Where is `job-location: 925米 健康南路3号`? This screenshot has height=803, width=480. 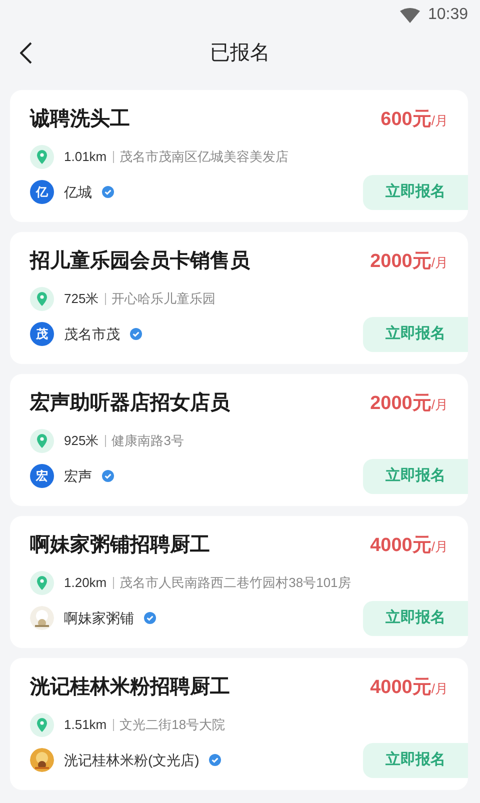
job-location: 925米 健康南路3号 is located at coordinates (124, 441).